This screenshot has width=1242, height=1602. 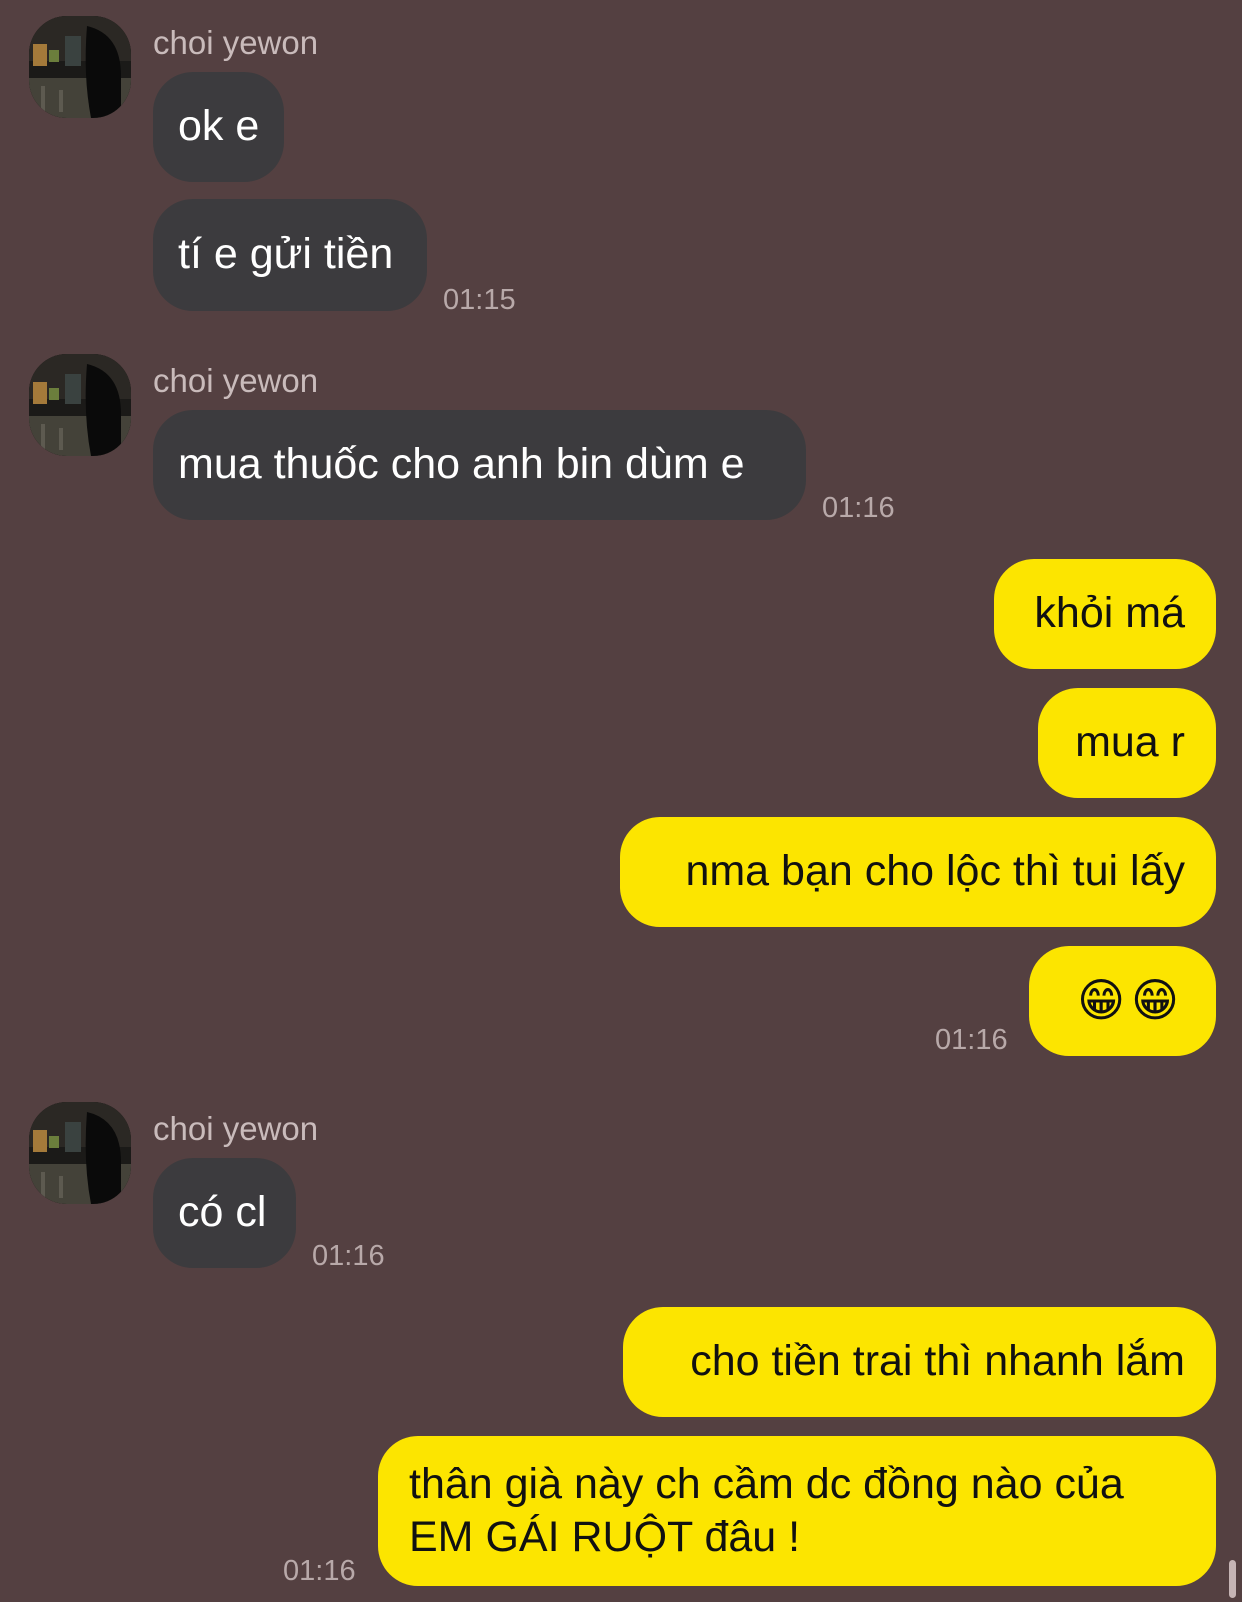 I want to click on message-bubble: tí e gửi tiền, so click(x=290, y=255).